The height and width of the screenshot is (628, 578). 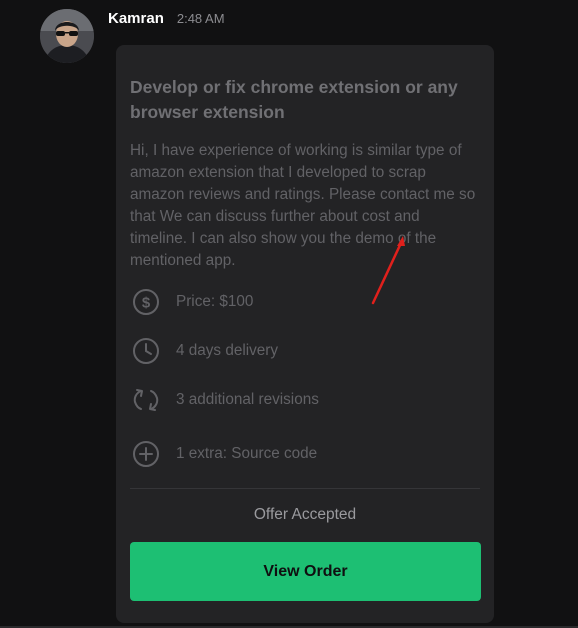 What do you see at coordinates (146, 400) in the screenshot?
I see `refresh-icon` at bounding box center [146, 400].